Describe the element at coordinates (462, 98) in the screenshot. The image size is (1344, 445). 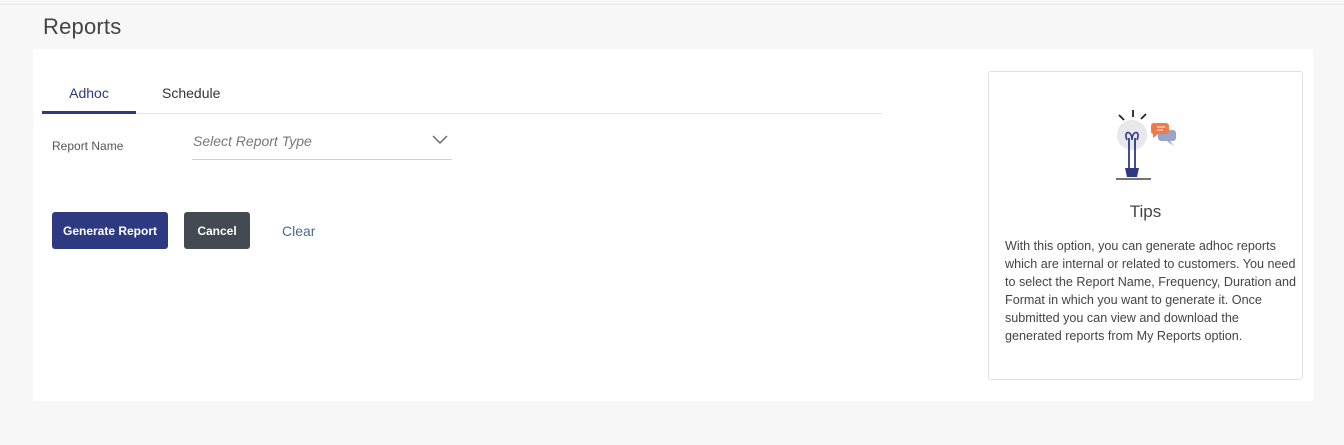
I see `tab-bar: Adhoc Schedule` at that location.